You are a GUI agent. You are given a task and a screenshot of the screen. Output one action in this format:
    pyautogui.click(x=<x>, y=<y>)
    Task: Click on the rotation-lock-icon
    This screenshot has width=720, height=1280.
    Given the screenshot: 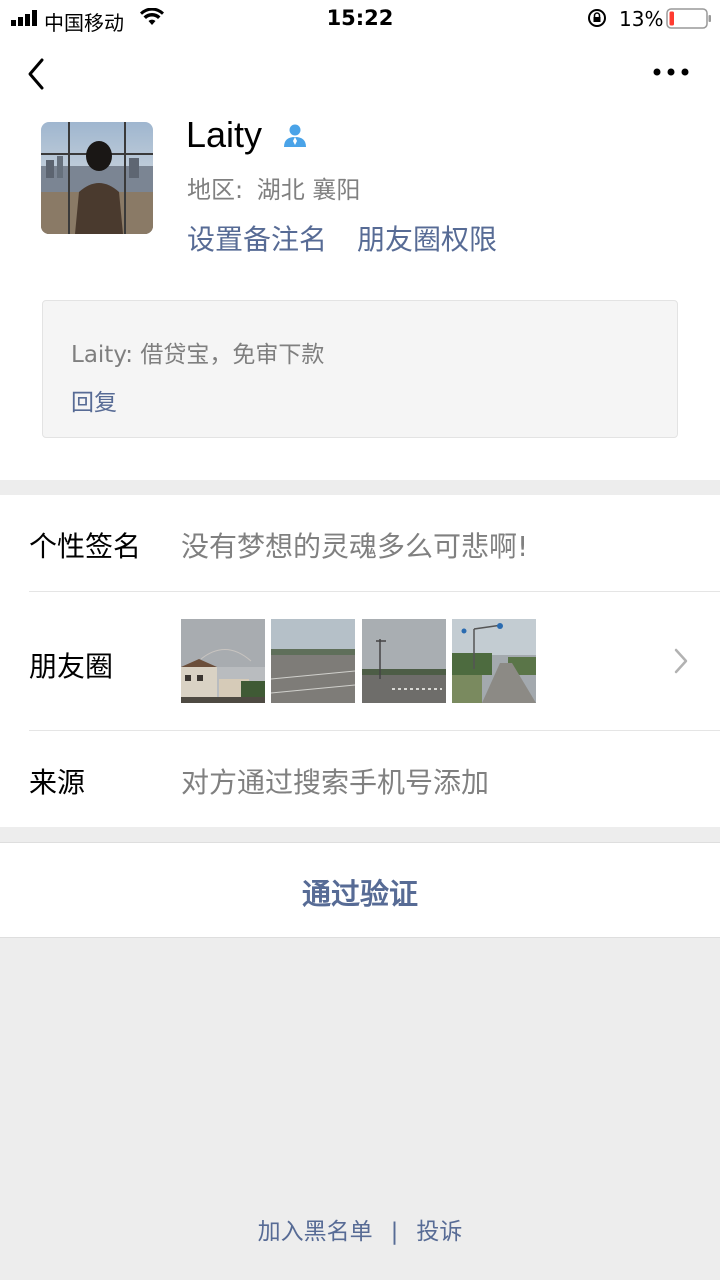 What is the action you would take?
    pyautogui.click(x=597, y=18)
    